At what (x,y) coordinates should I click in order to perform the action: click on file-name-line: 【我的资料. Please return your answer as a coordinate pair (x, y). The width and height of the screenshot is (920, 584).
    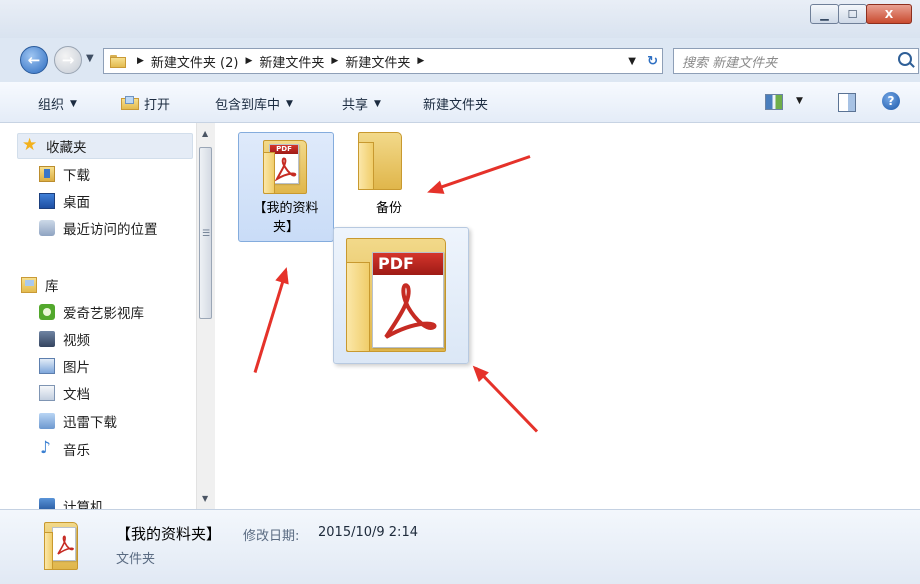
    Looking at the image, I should click on (286, 208).